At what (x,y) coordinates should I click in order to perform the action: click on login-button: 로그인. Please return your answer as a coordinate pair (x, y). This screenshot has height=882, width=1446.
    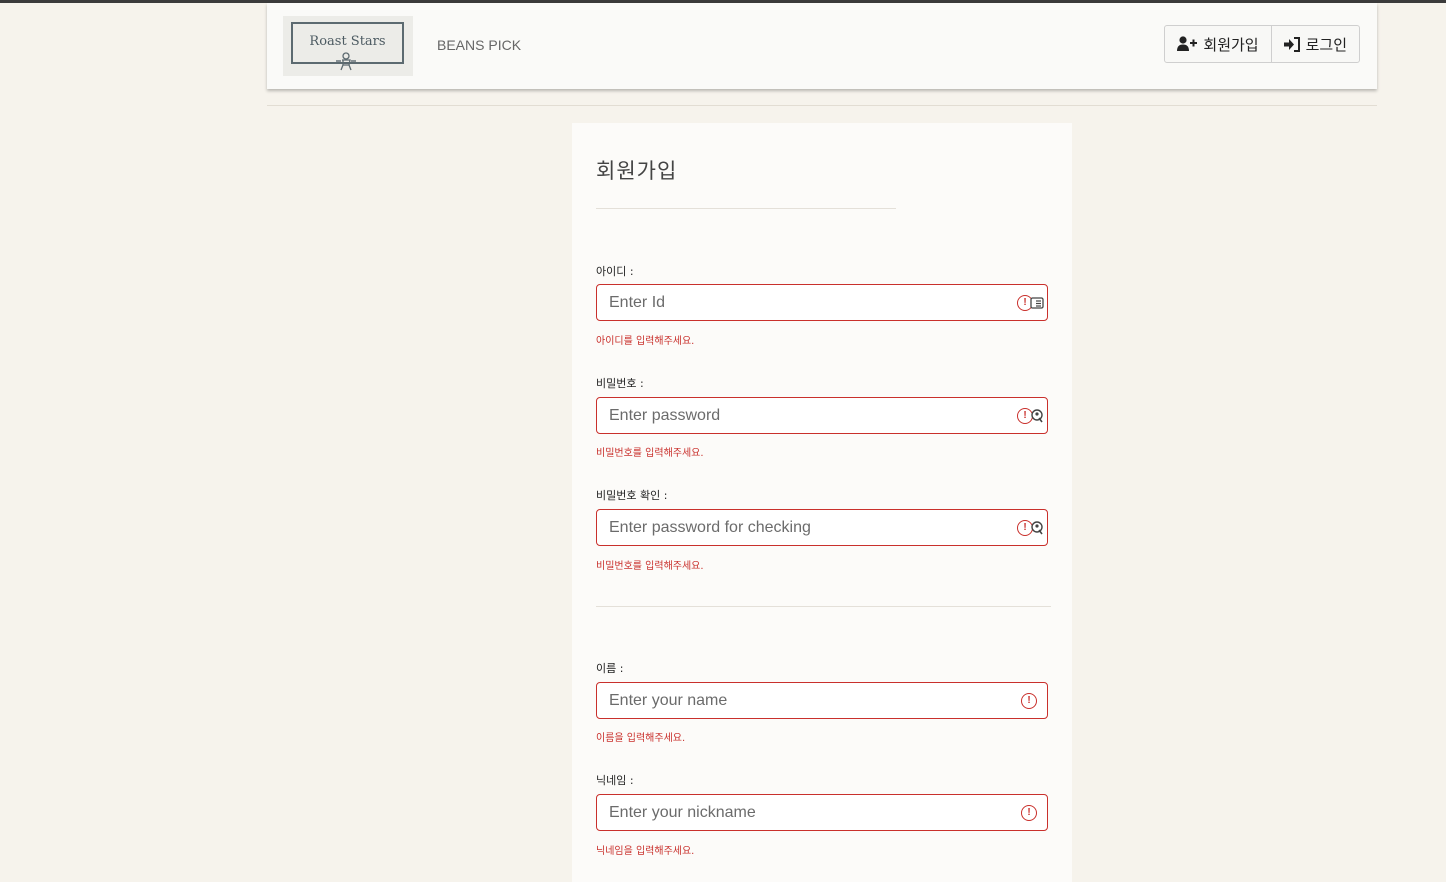
    Looking at the image, I should click on (1314, 44).